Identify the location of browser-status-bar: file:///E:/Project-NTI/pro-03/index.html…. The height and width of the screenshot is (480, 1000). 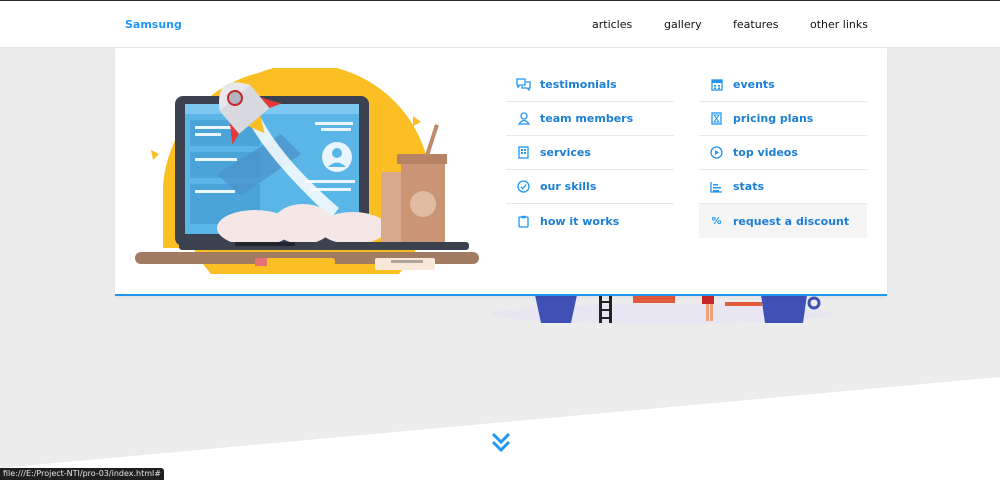
(82, 474).